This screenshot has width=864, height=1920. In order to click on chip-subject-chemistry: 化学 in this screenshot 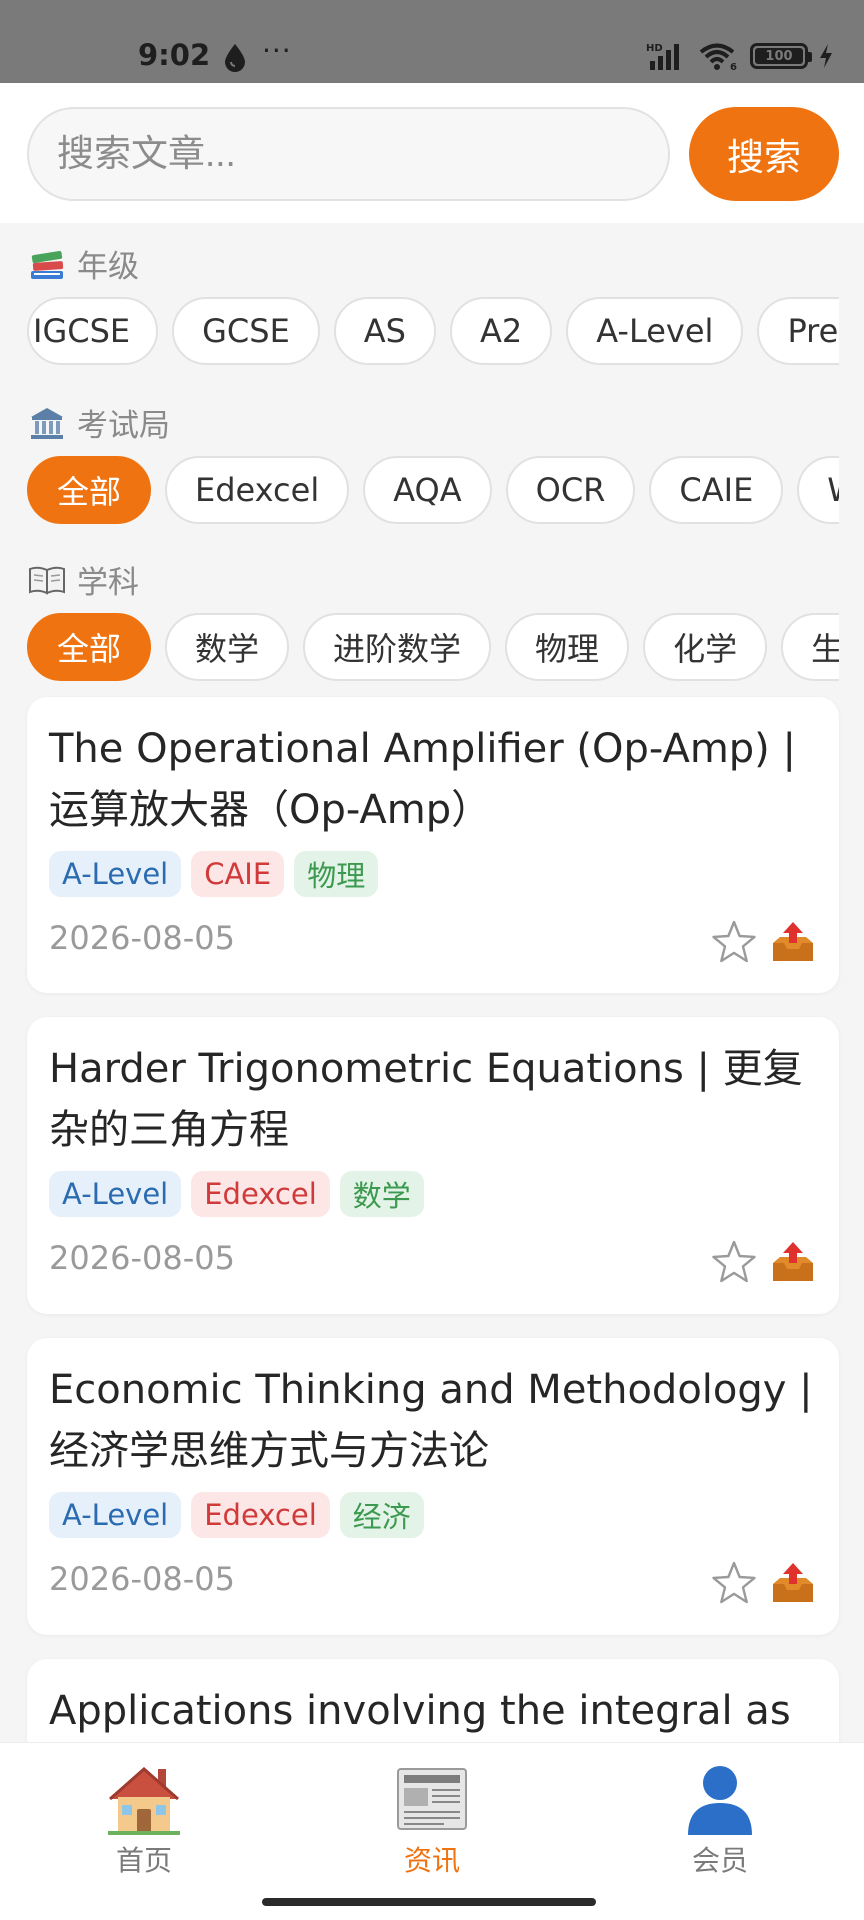, I will do `click(705, 647)`.